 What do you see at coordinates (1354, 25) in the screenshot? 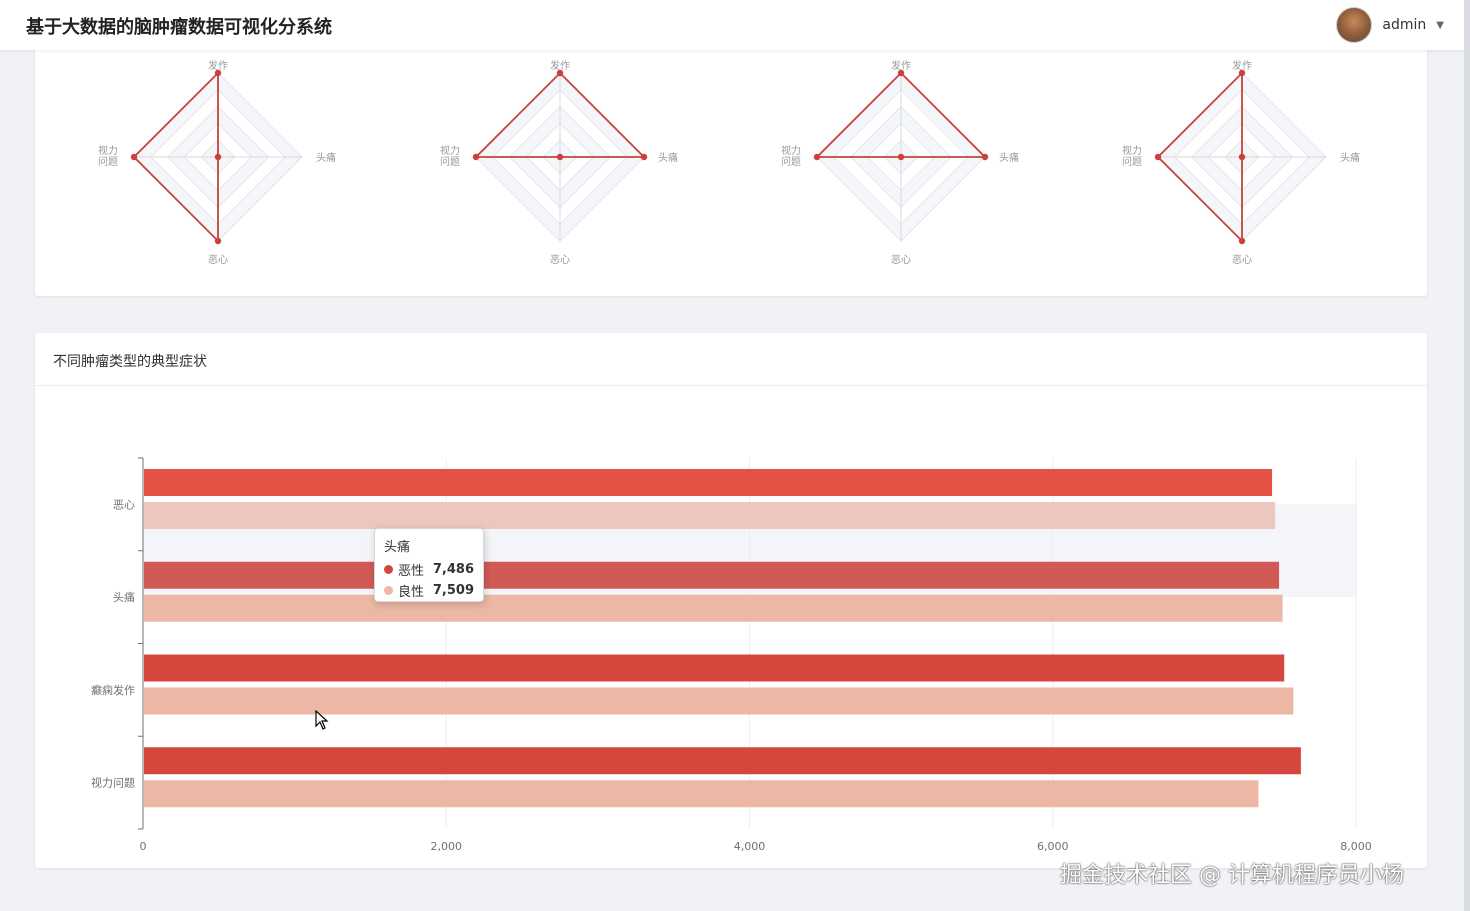
I see `avatar` at bounding box center [1354, 25].